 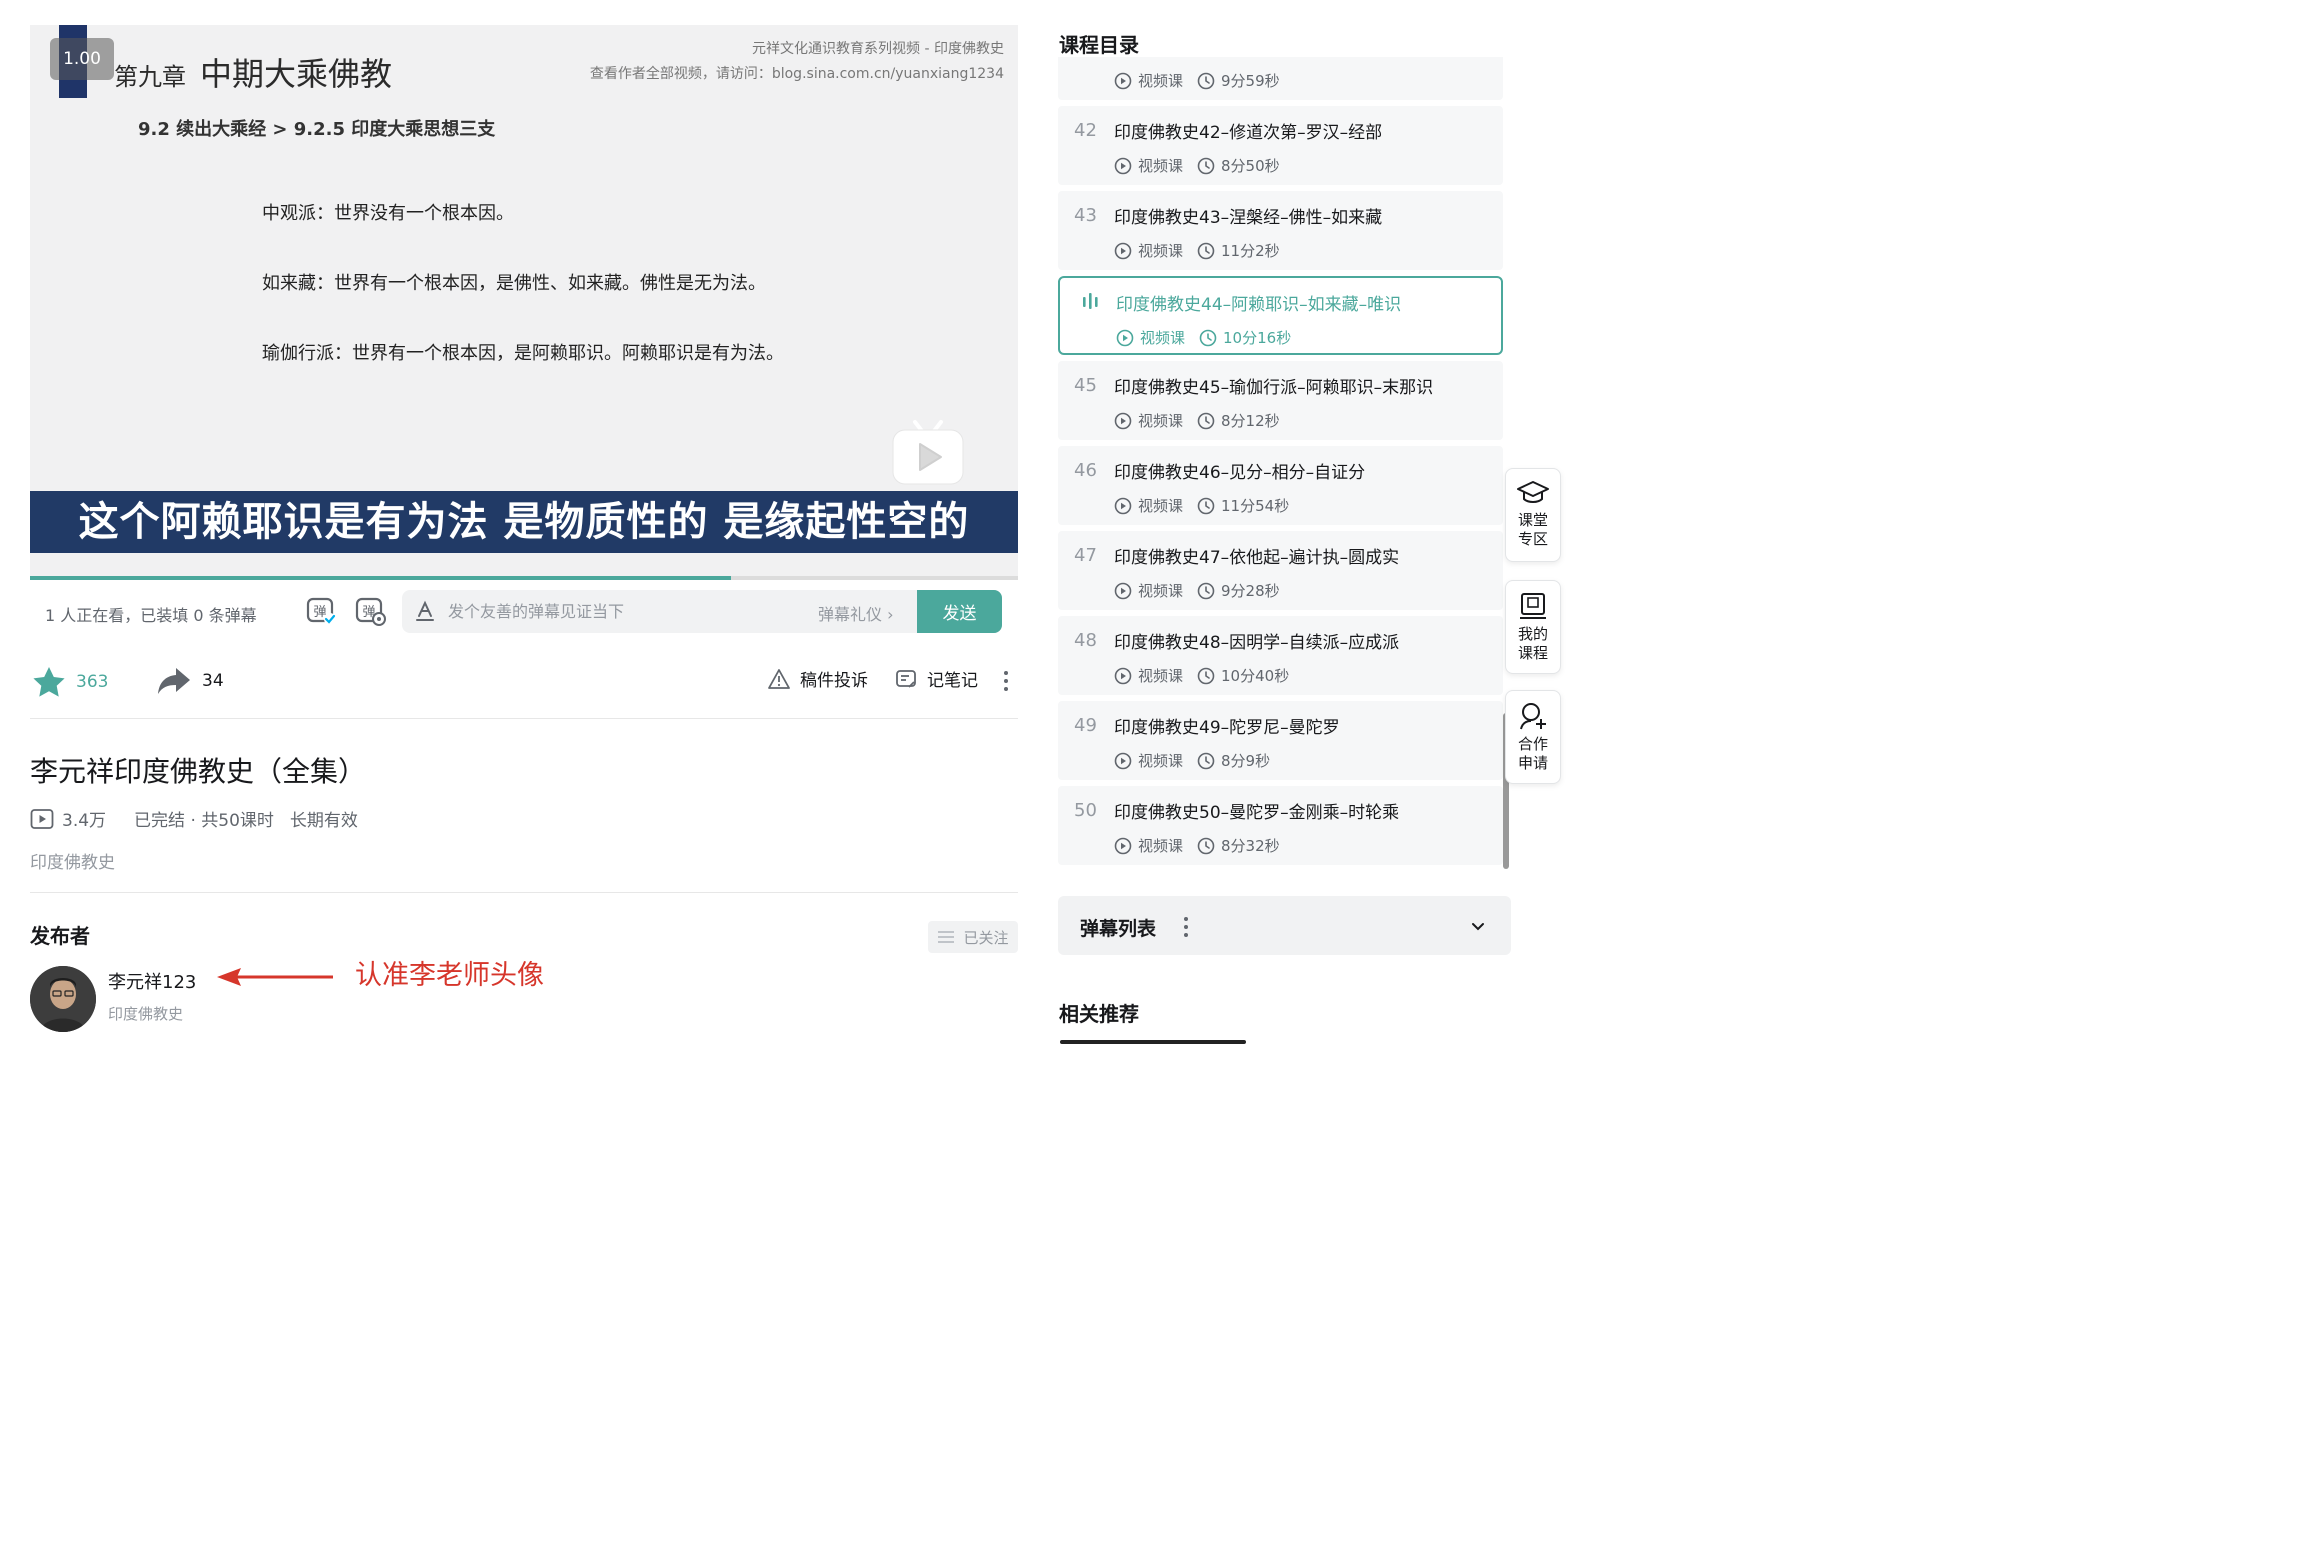 What do you see at coordinates (152, 981) in the screenshot?
I see `publisher-name: 李元祥123` at bounding box center [152, 981].